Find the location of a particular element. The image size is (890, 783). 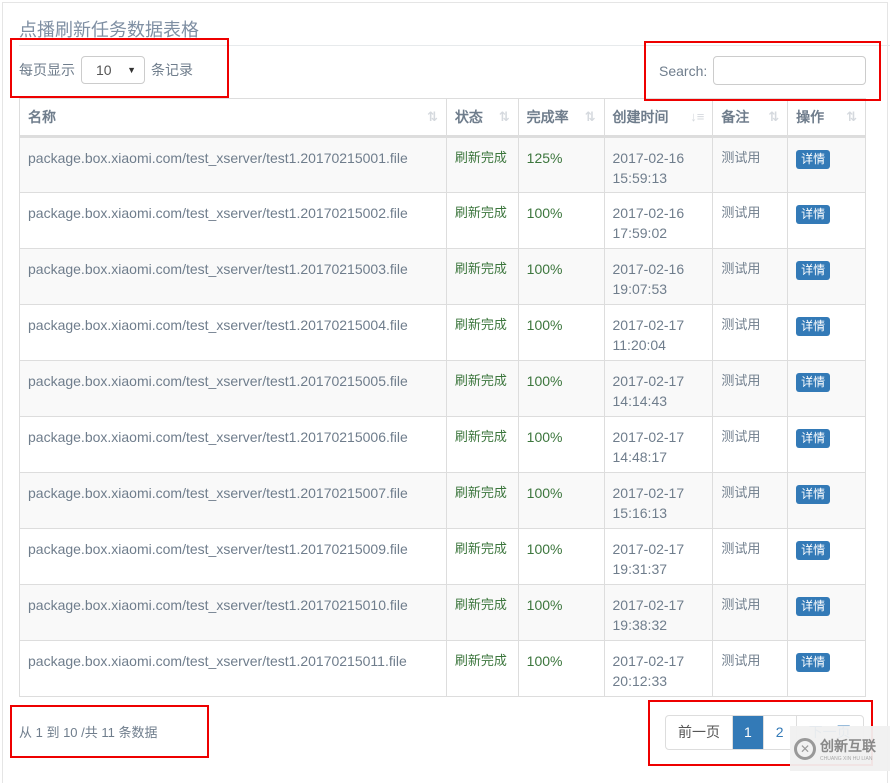

created-time: 14:48:17 is located at coordinates (640, 457).